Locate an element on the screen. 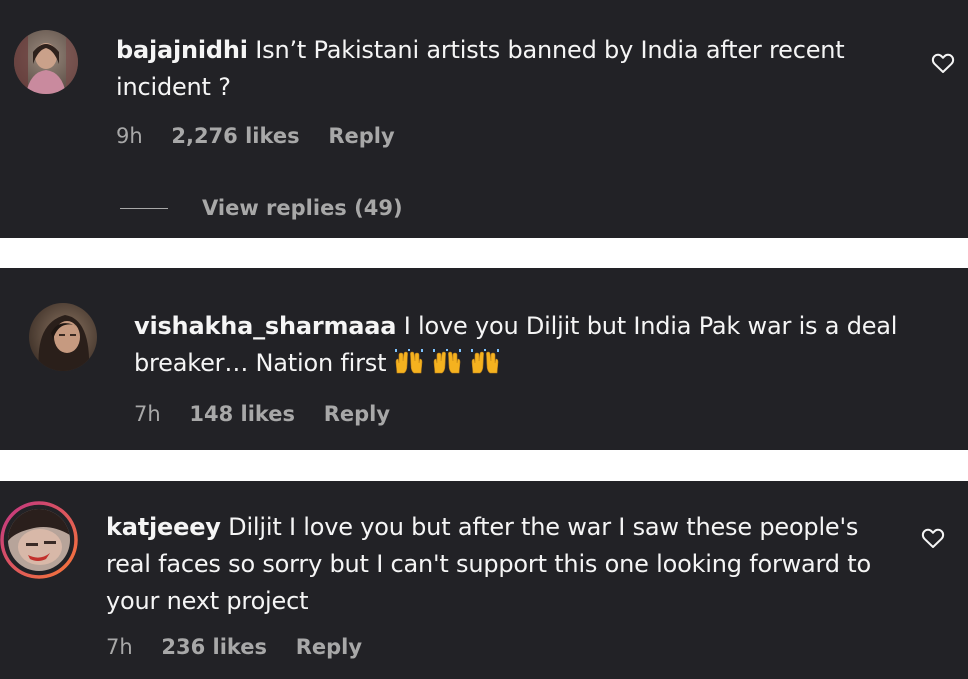 This screenshot has width=968, height=679. comment-time: 9h is located at coordinates (129, 136).